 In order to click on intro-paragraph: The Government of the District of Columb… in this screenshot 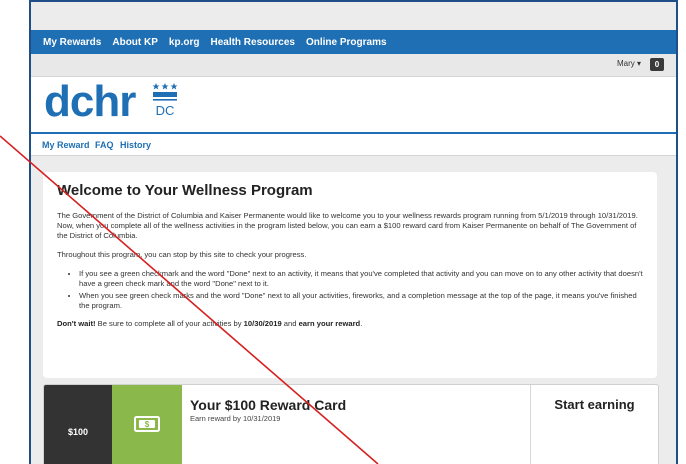, I will do `click(347, 225)`.